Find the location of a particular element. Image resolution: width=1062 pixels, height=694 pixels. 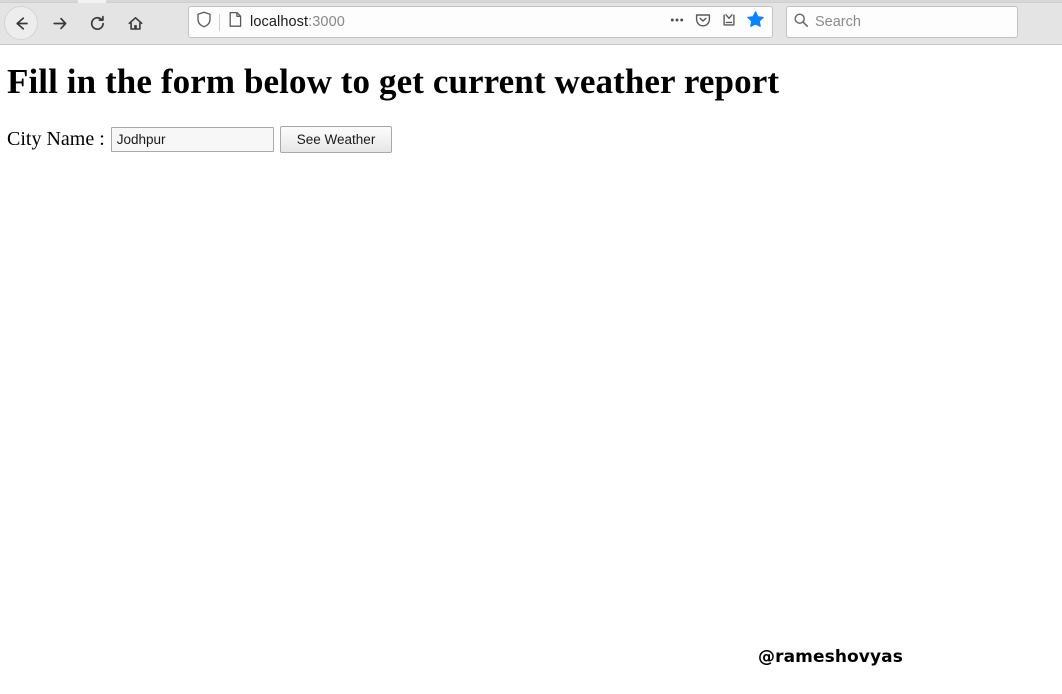

page-info-button is located at coordinates (235, 22).